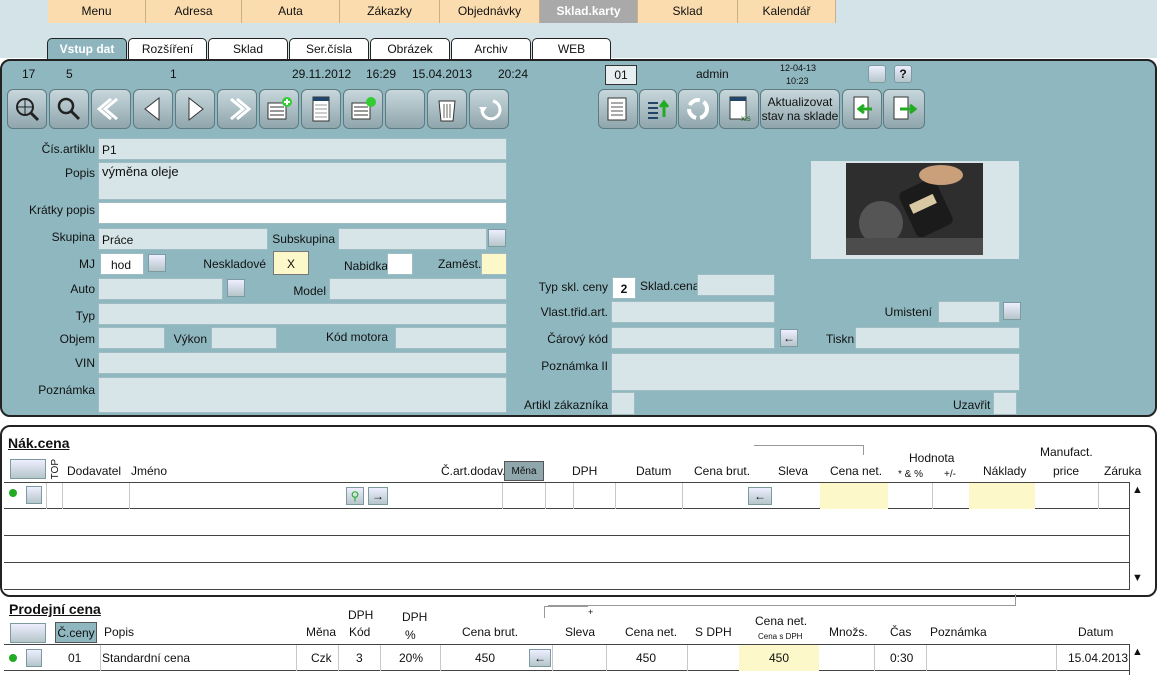 The width and height of the screenshot is (1157, 675). Describe the element at coordinates (1138, 659) in the screenshot. I see `prod-scrollbar: ▲` at that location.